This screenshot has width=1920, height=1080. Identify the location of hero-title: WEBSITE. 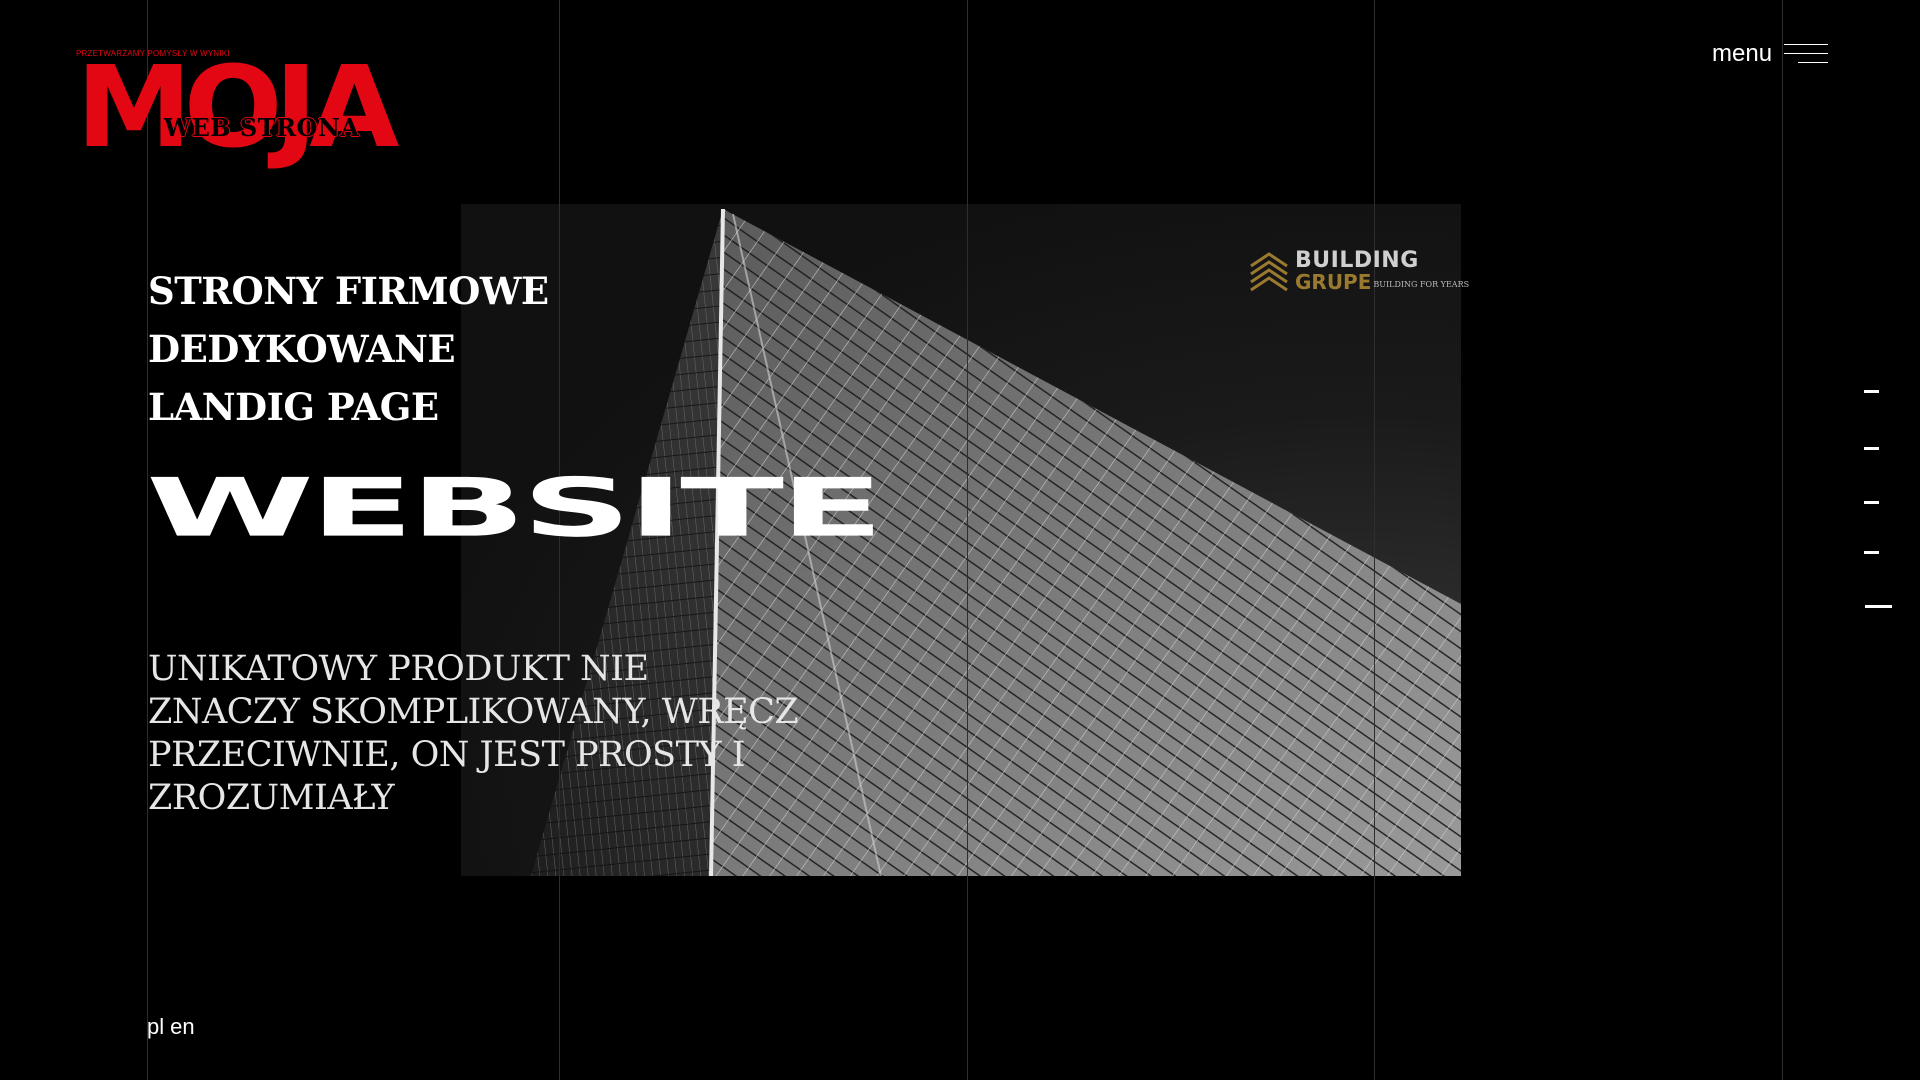
(515, 508).